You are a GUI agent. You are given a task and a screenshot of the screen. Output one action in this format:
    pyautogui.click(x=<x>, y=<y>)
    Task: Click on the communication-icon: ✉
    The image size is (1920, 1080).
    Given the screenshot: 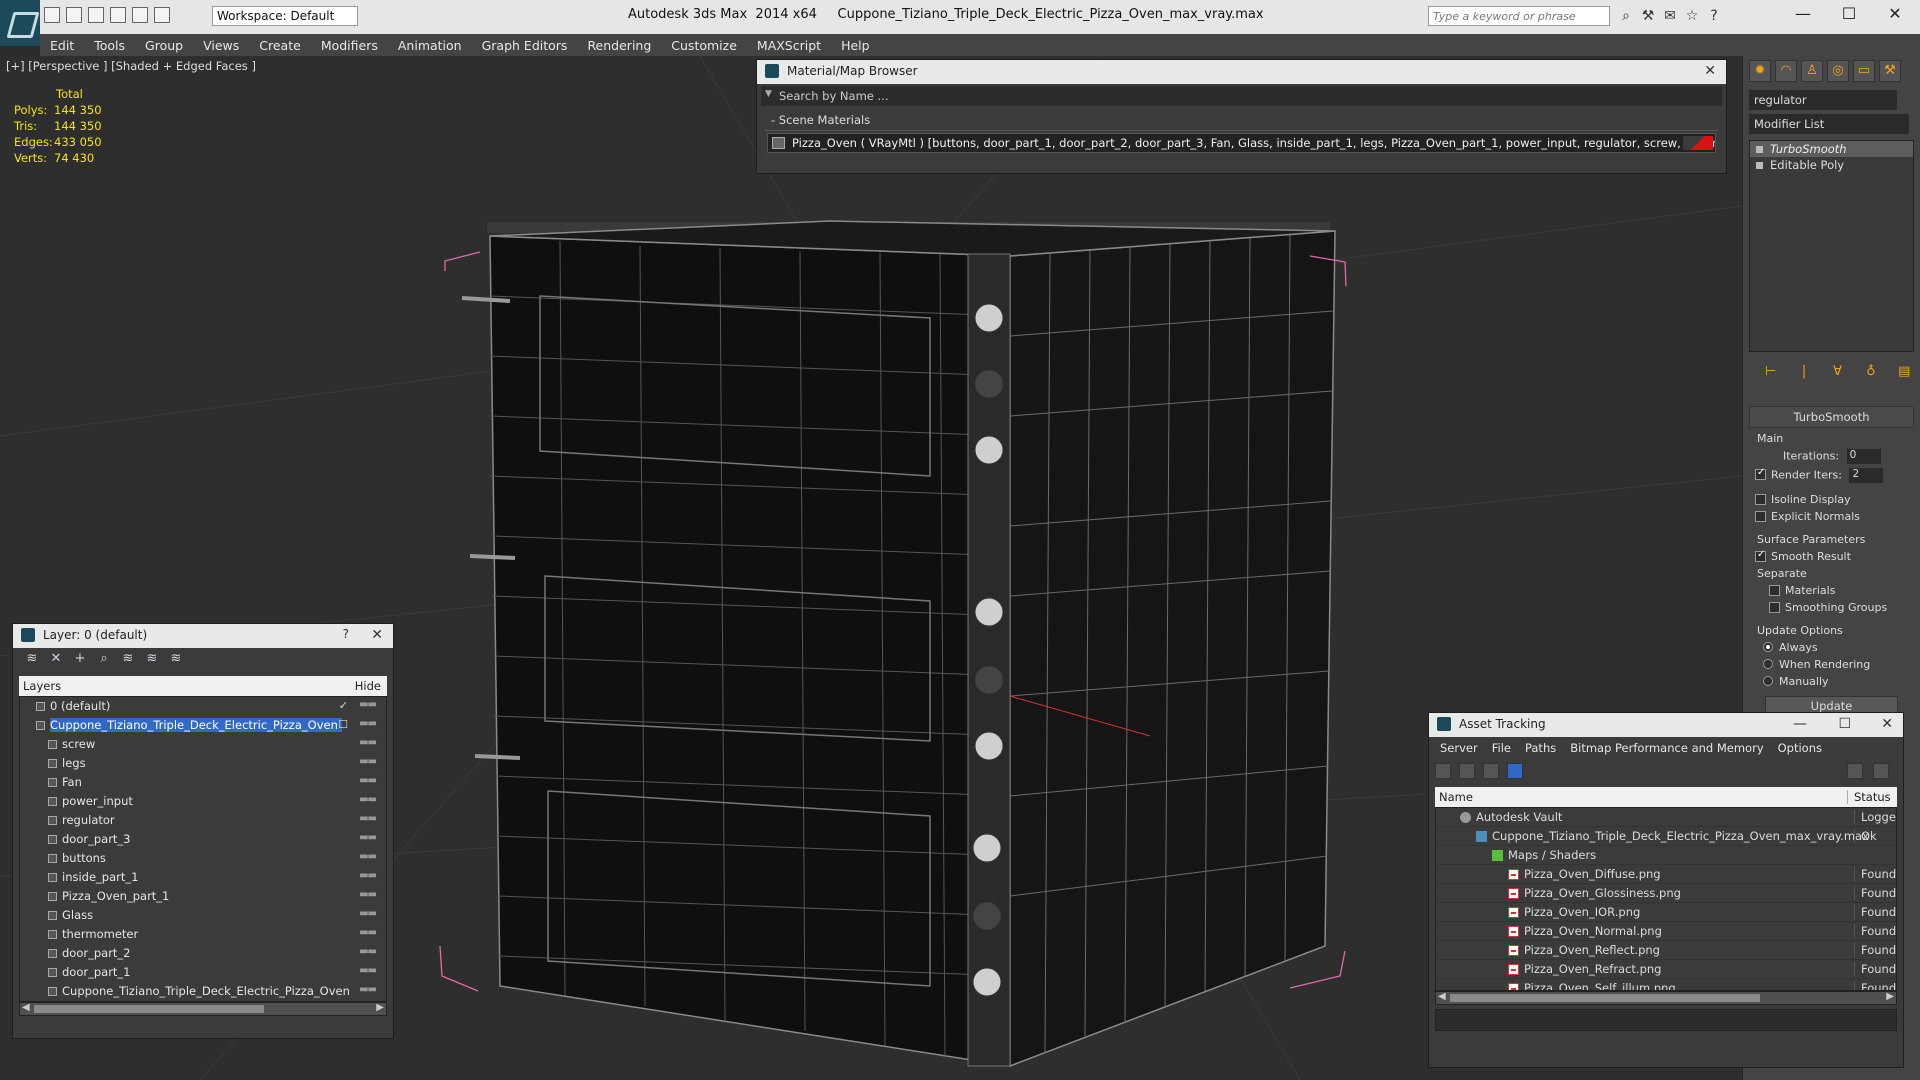 What is the action you would take?
    pyautogui.click(x=1670, y=16)
    